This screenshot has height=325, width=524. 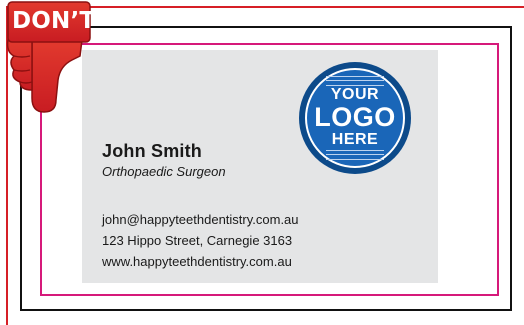 What do you see at coordinates (197, 261) in the screenshot?
I see `contact-website: www.happyteethdentistry.com.au` at bounding box center [197, 261].